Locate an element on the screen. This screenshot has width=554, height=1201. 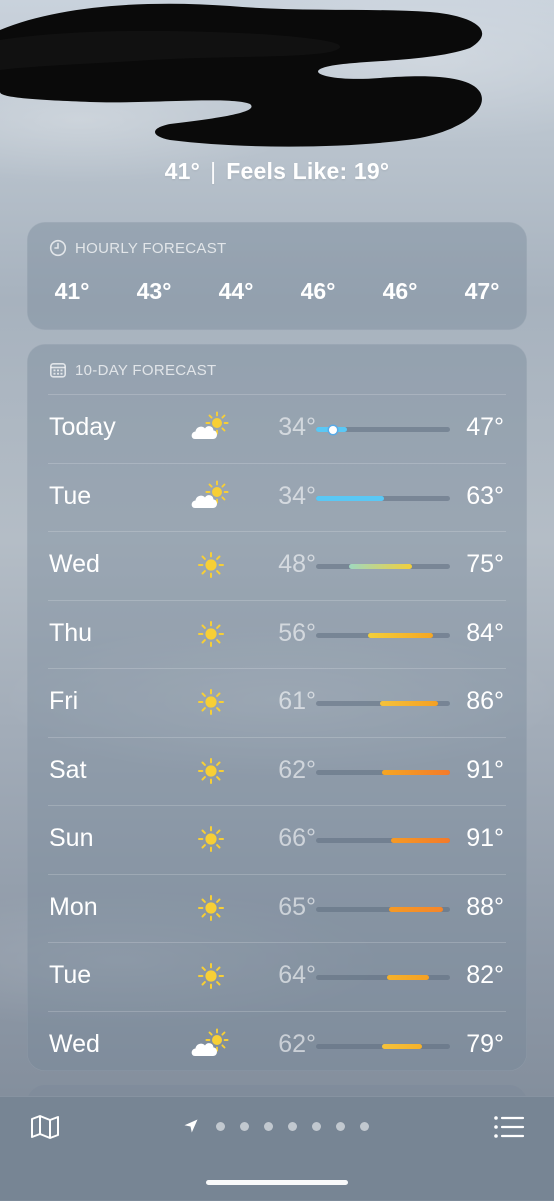
current-conditions: 41° | Feels Like: 19° is located at coordinates (277, 171).